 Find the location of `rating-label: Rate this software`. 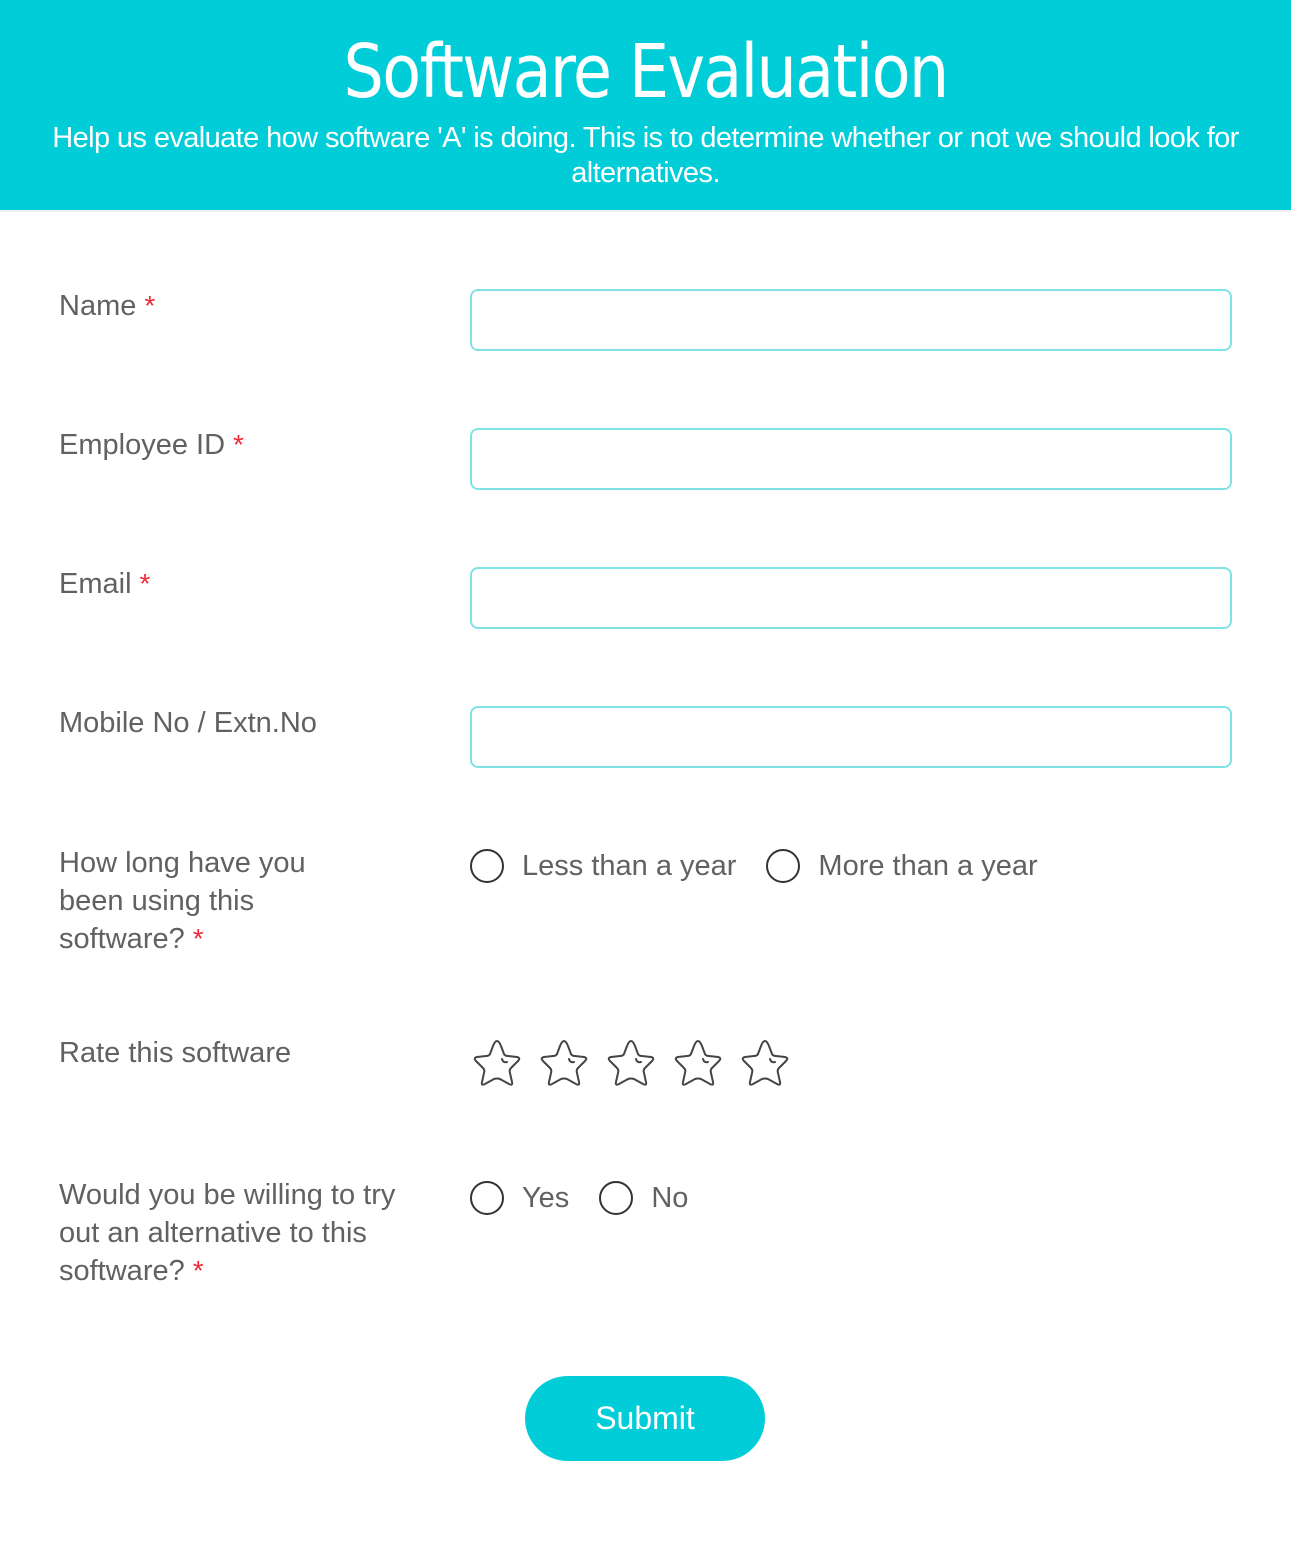

rating-label: Rate this software is located at coordinates (234, 1053).